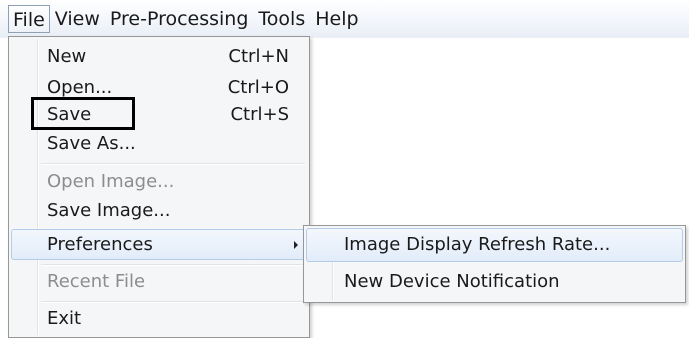 This screenshot has height=338, width=689. Describe the element at coordinates (96, 281) in the screenshot. I see `menu-item-recent-file-label: Recent File` at that location.